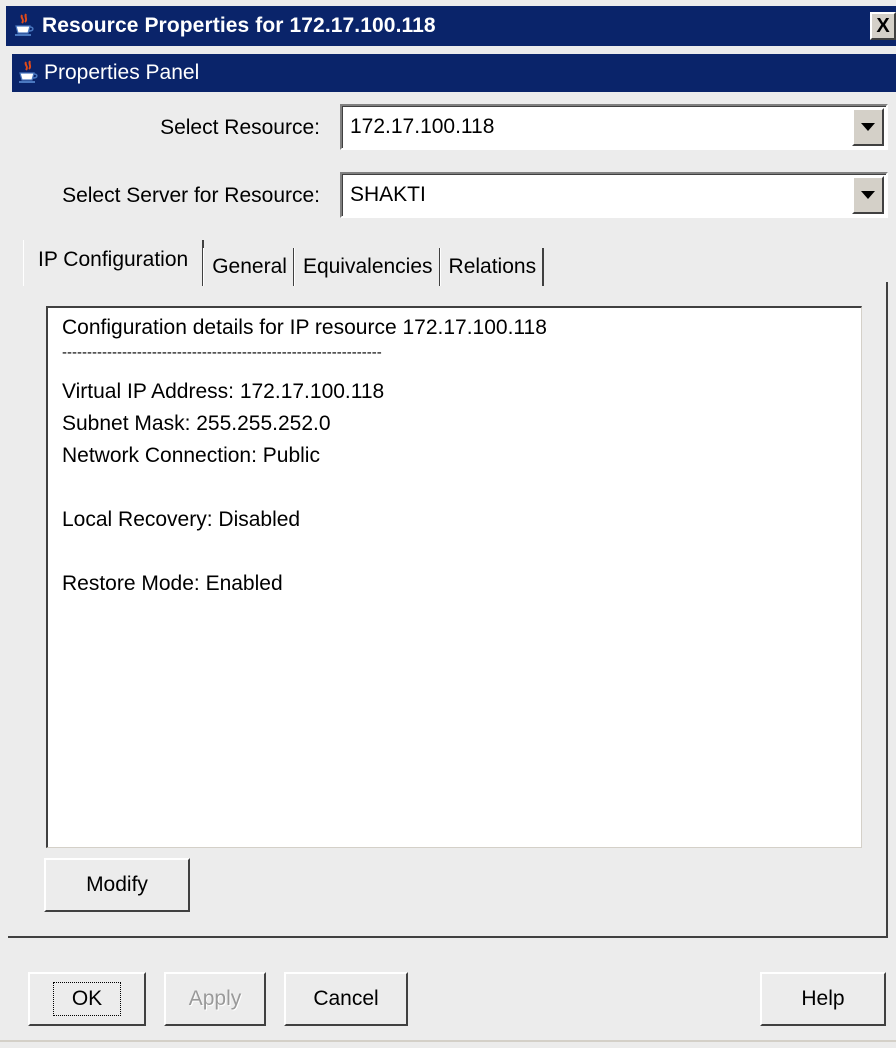 Image resolution: width=896 pixels, height=1048 pixels. I want to click on select-server-value: SHAKTI, so click(388, 194).